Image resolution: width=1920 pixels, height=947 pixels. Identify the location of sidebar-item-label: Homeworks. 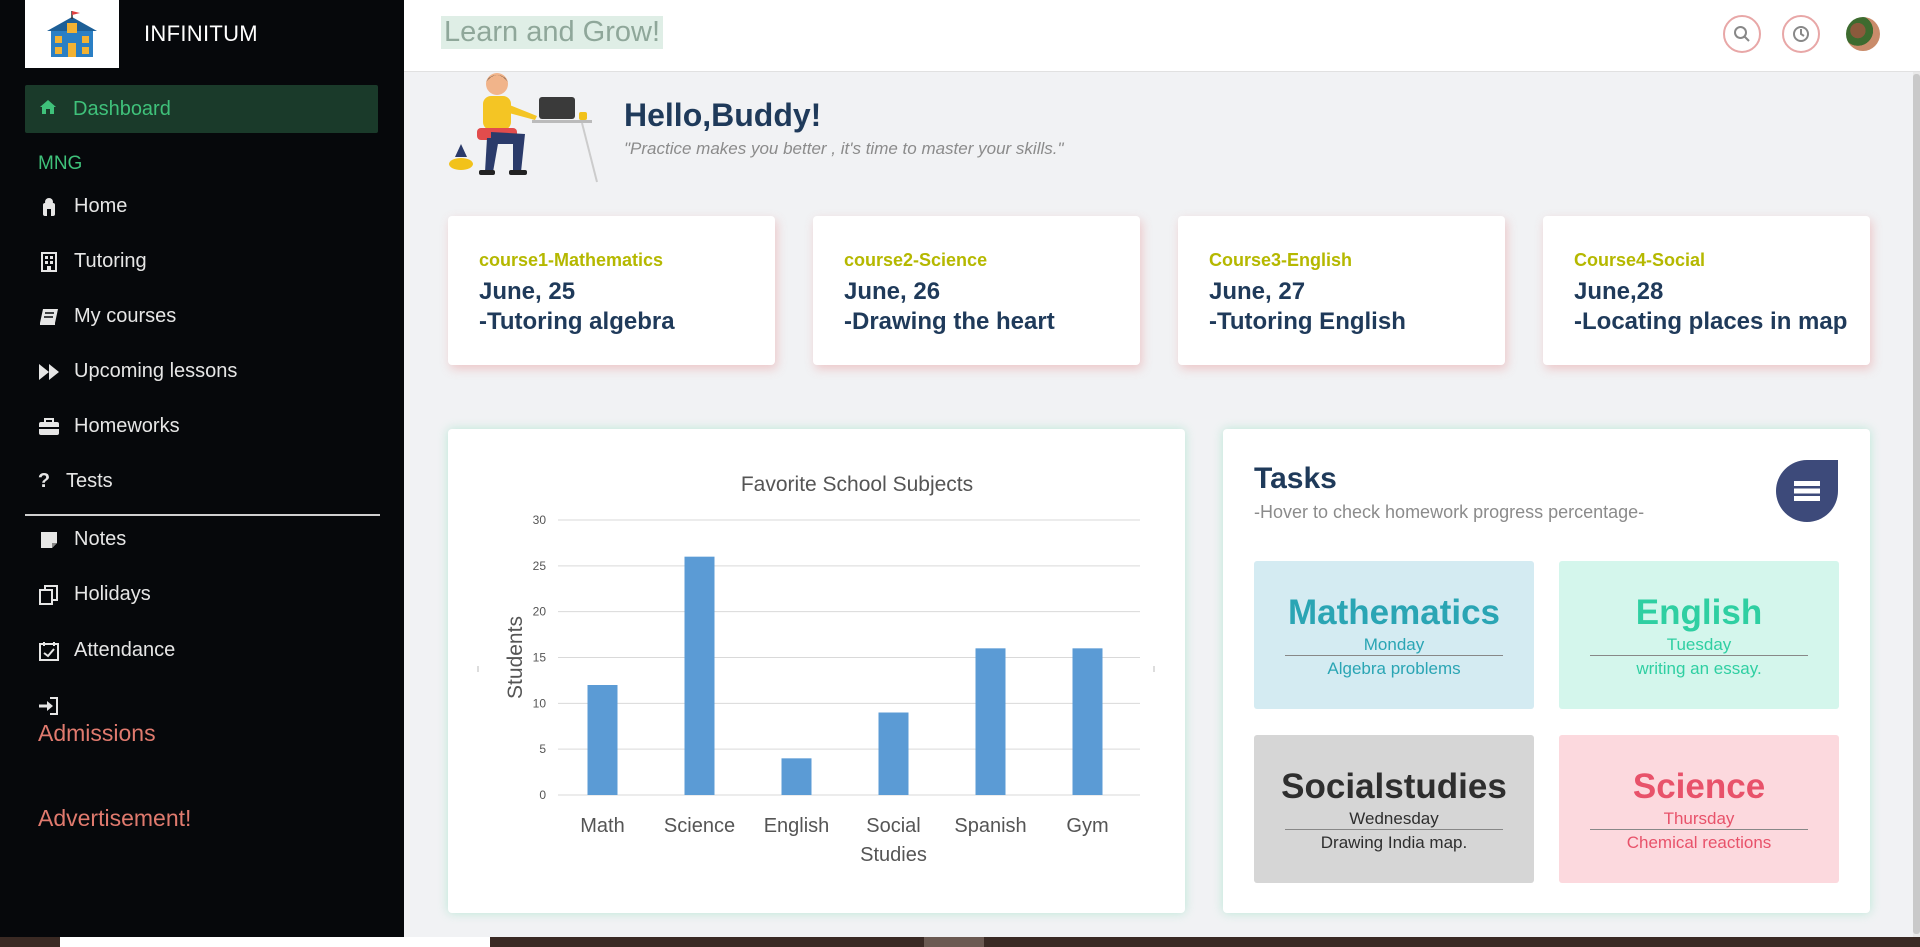
(127, 426).